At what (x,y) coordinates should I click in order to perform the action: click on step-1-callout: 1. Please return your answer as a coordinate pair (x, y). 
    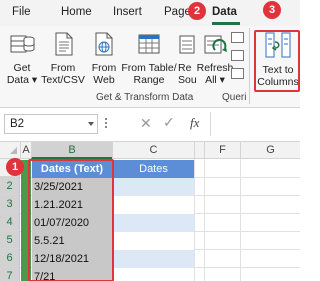
    Looking at the image, I should click on (15, 167).